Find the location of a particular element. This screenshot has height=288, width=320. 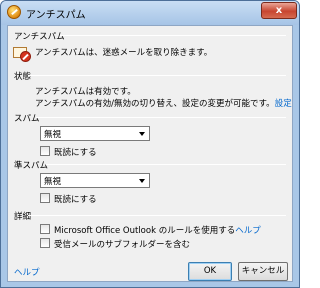

section-status-label: 状態 is located at coordinates (23, 77).